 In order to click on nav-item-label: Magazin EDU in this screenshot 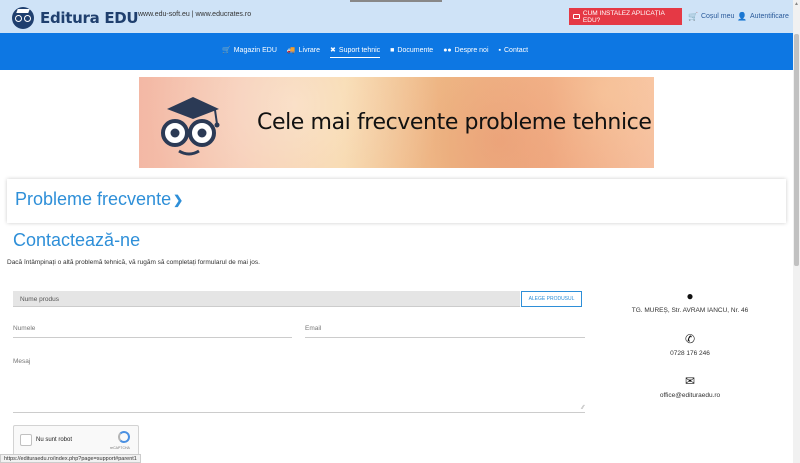, I will do `click(255, 50)`.